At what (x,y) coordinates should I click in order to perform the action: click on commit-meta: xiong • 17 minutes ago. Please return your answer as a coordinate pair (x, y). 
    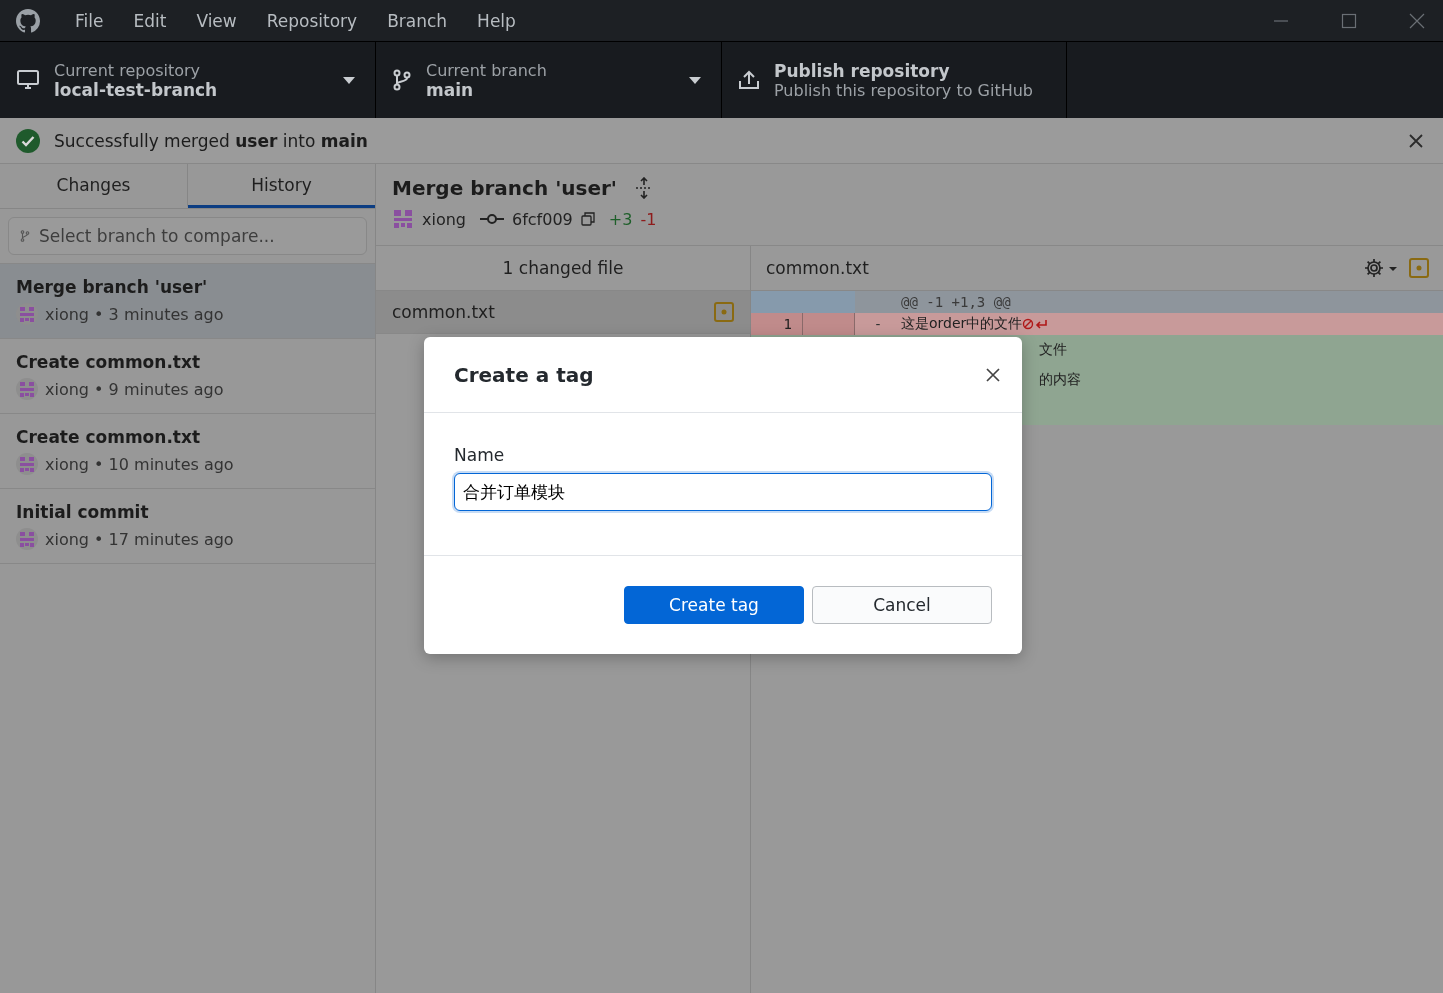
    Looking at the image, I should click on (139, 539).